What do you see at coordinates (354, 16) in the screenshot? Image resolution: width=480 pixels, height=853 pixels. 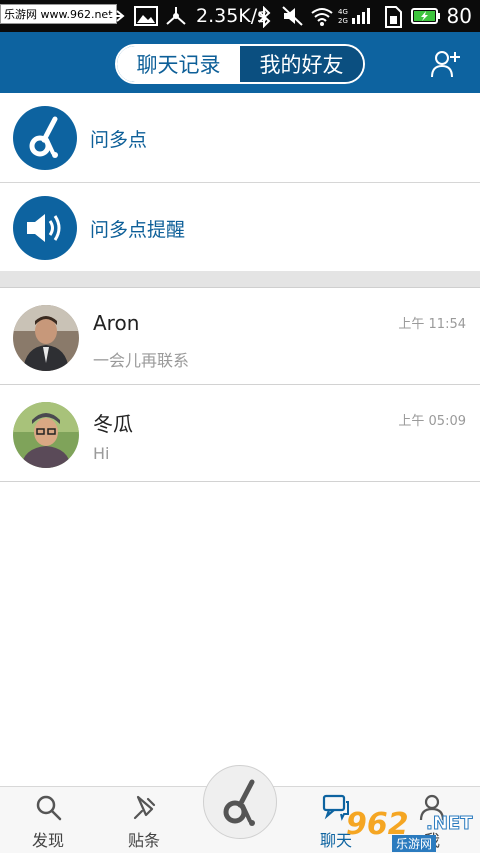 I see `signal-icon: 4G2G` at bounding box center [354, 16].